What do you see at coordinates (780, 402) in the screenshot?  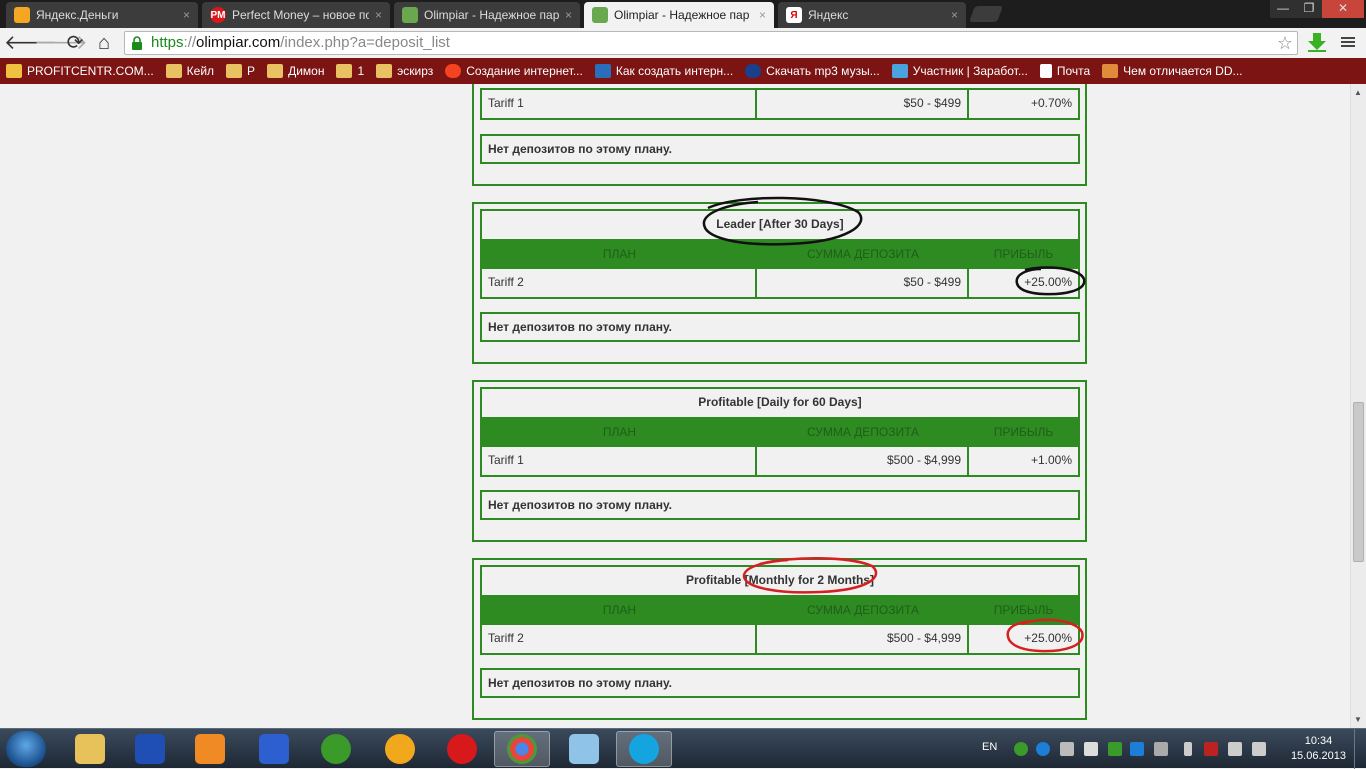 I see `plan-title: Profitable [Daily for 60 Days]` at bounding box center [780, 402].